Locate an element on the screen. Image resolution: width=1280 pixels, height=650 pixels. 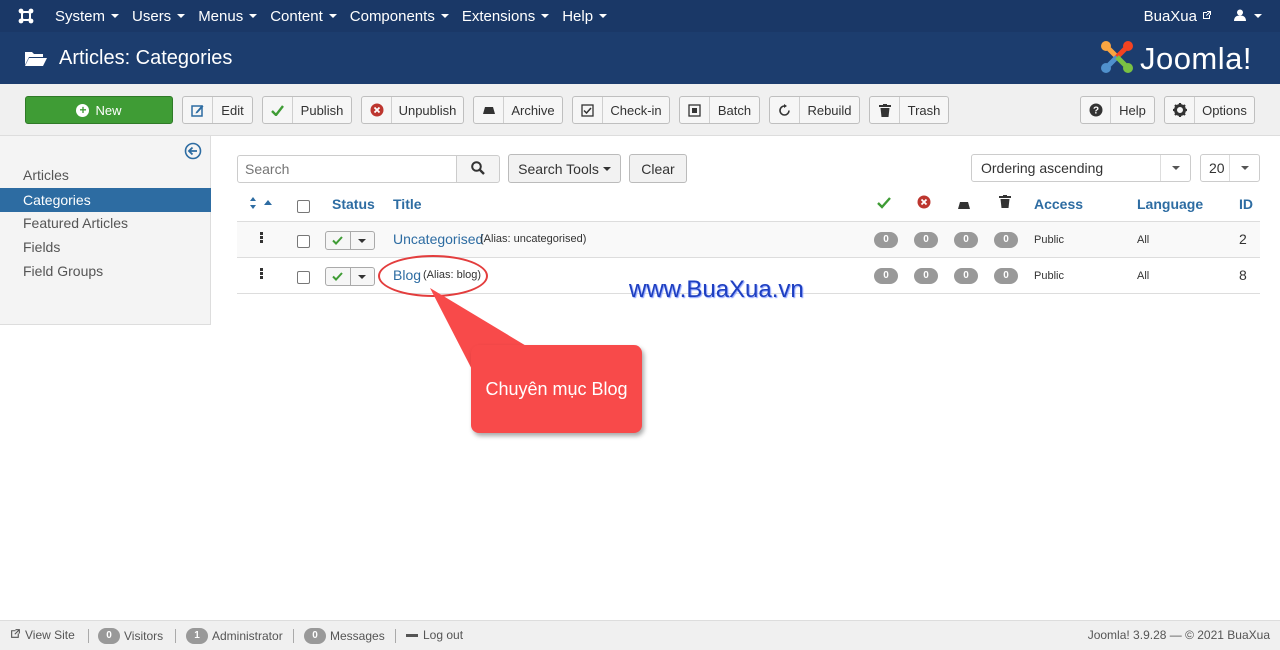
limit-select: 20 is located at coordinates (1230, 168).